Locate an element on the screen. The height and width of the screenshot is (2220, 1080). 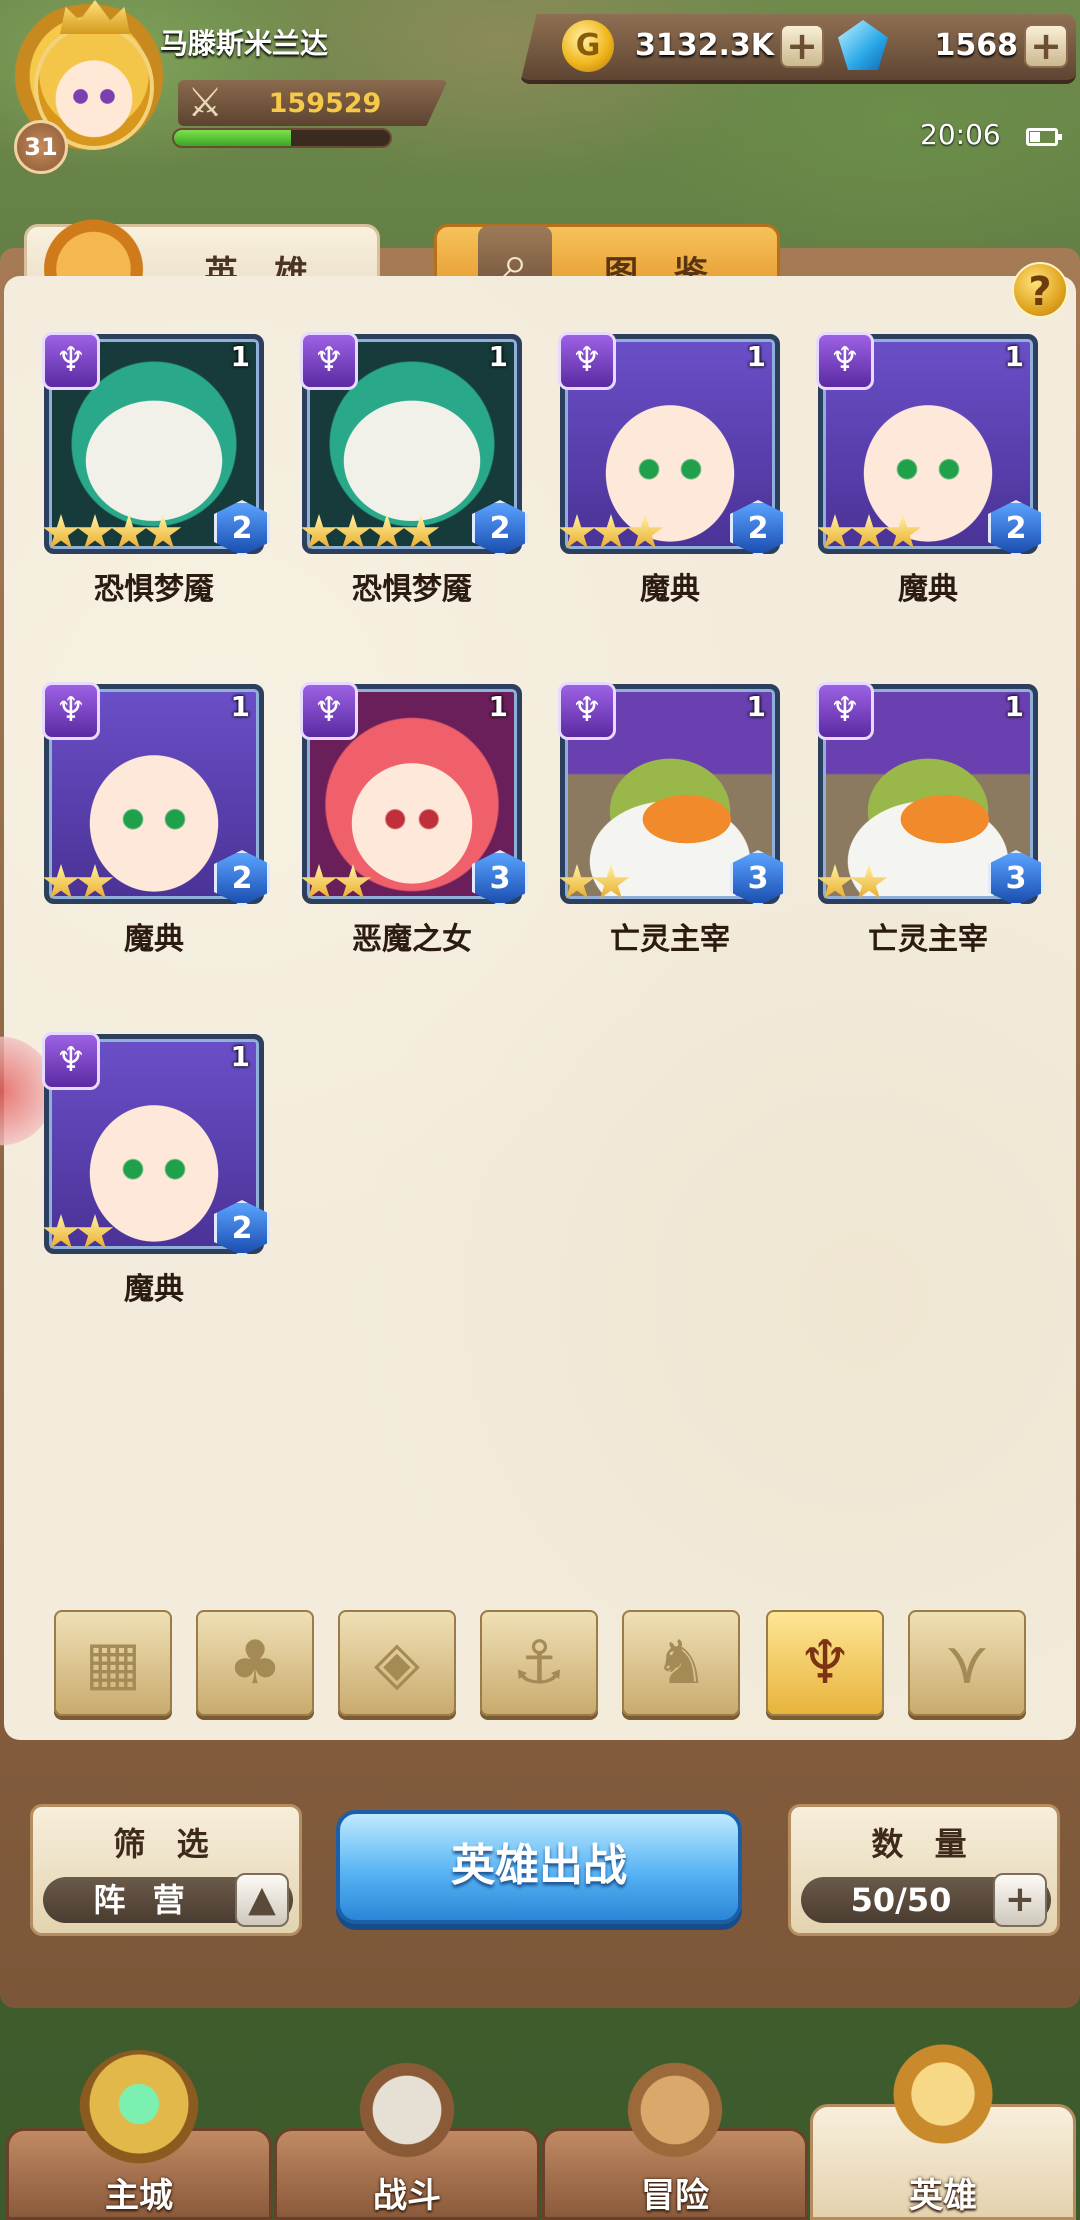
nav-label: 英雄 is located at coordinates (943, 2196).